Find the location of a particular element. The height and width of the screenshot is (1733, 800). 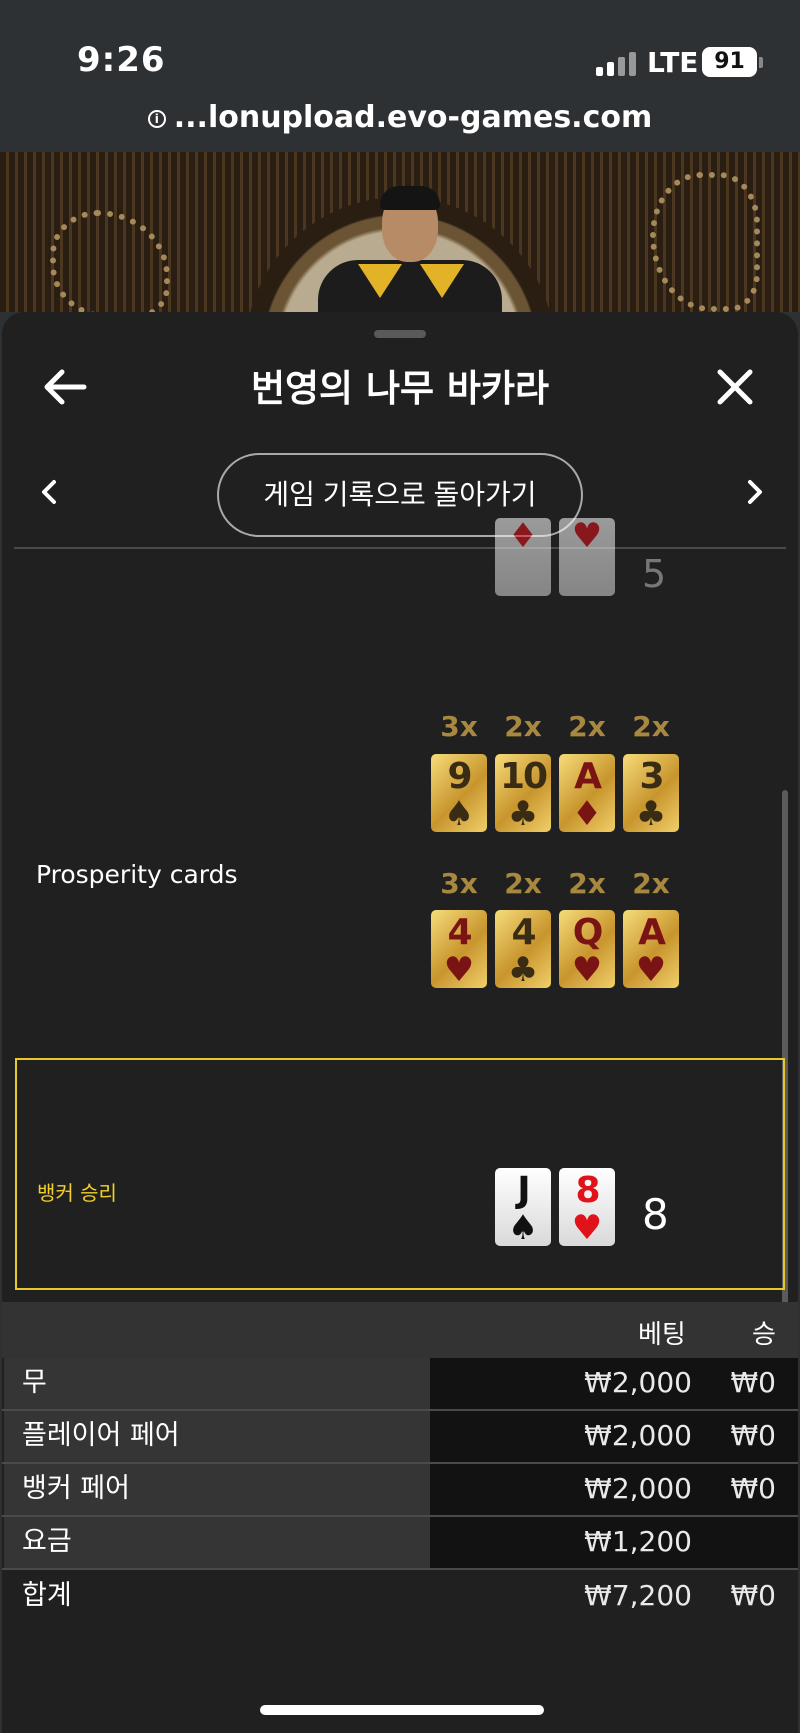

dealer-body is located at coordinates (410, 286).